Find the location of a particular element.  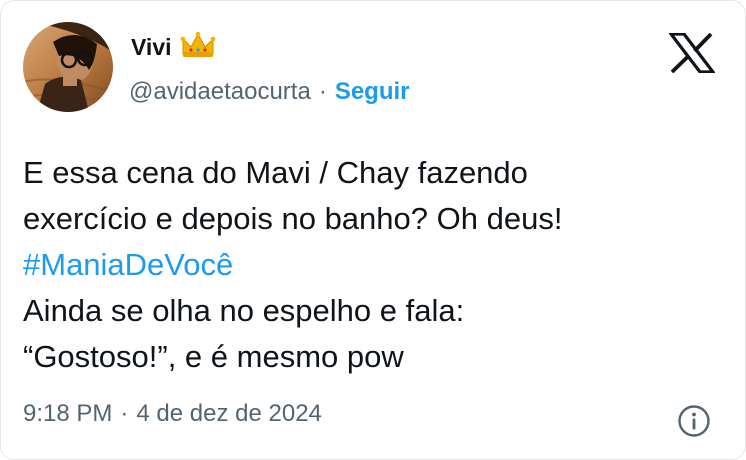

display-name: Vivi is located at coordinates (151, 47).